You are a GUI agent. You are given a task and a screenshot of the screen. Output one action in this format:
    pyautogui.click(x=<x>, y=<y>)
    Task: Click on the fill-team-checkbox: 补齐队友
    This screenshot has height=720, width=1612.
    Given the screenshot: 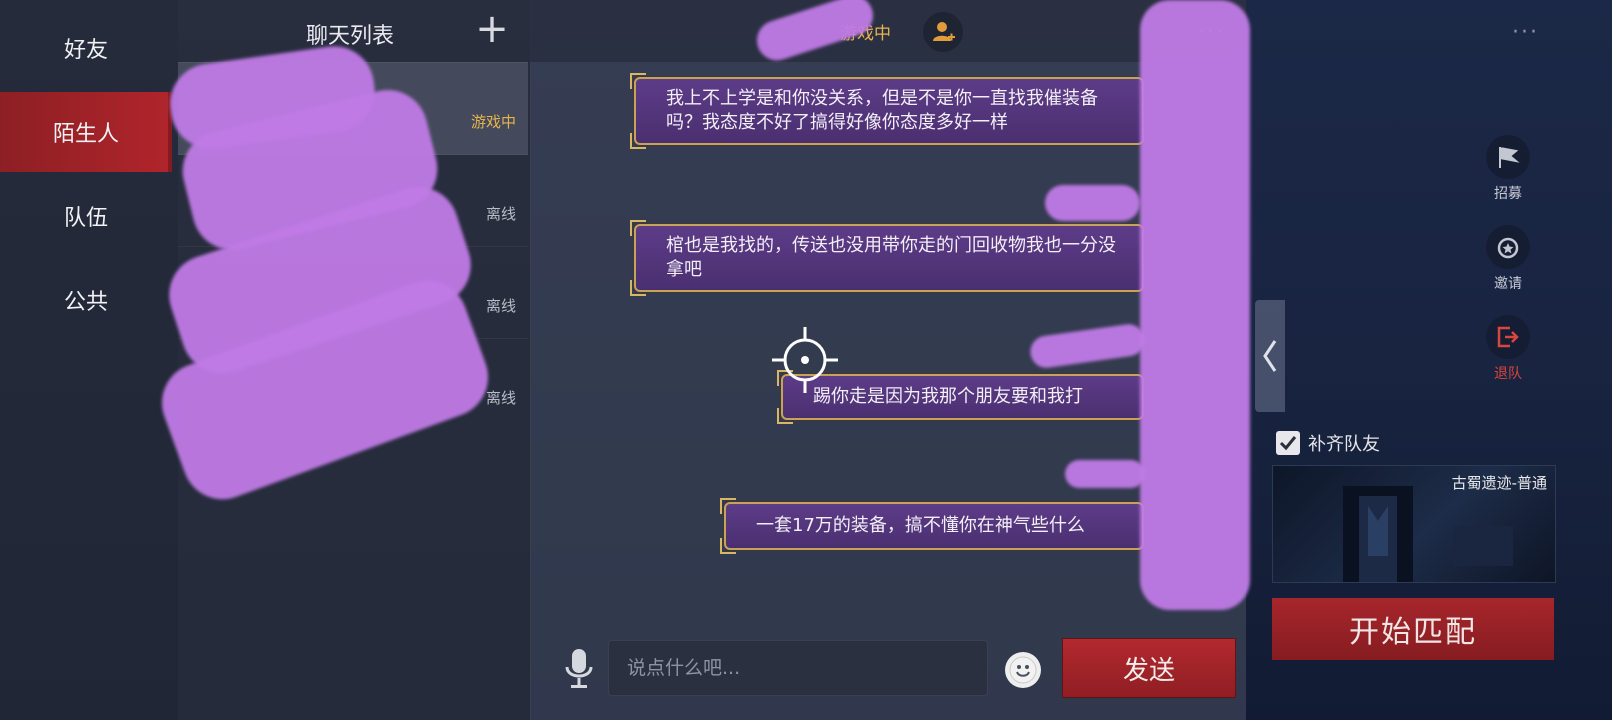 What is the action you would take?
    pyautogui.click(x=1328, y=443)
    